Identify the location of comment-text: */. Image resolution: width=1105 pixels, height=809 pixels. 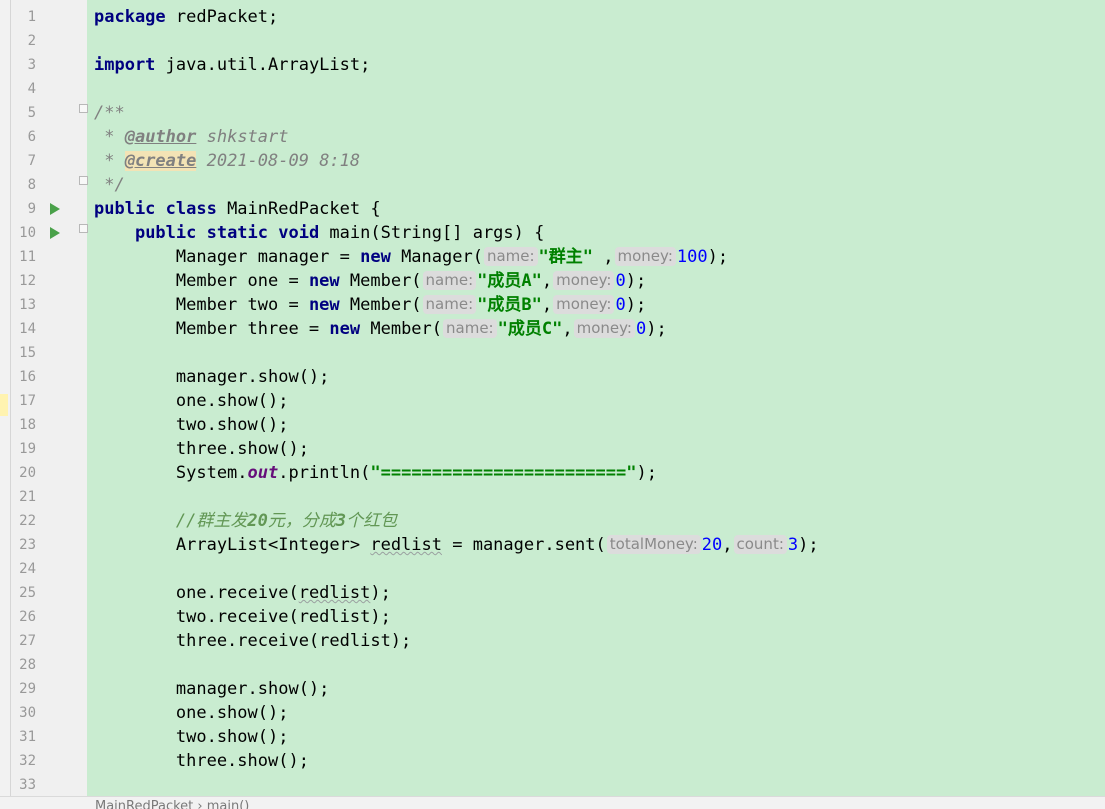
(109, 185).